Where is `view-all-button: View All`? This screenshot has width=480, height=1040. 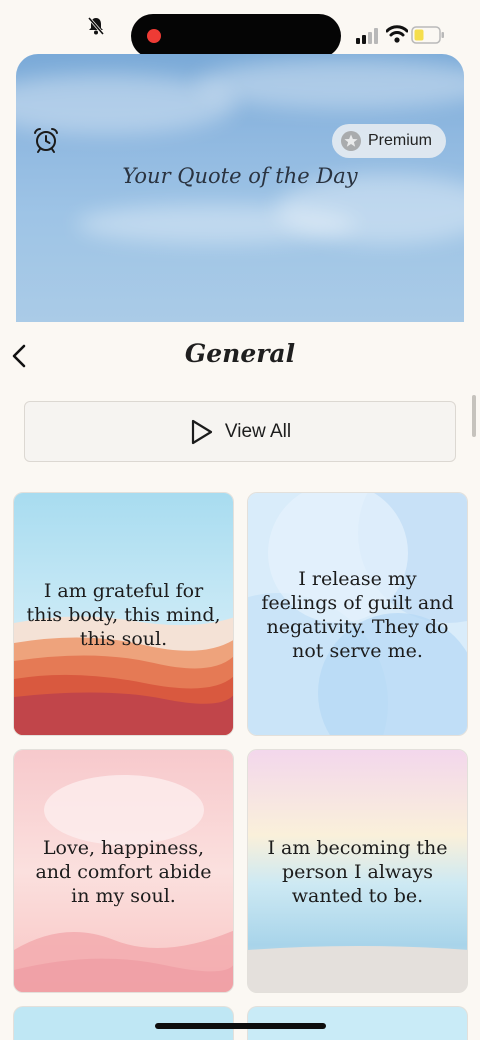 view-all-button: View All is located at coordinates (240, 431).